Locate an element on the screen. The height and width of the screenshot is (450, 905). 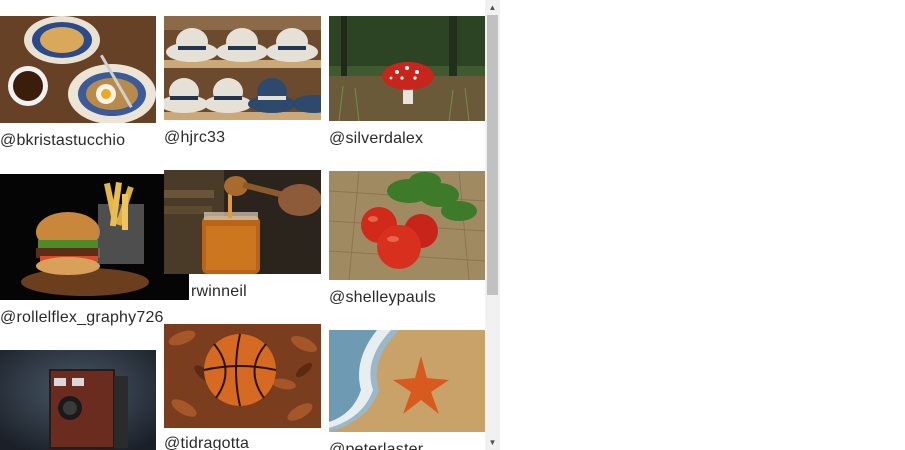
photo-honey is located at coordinates (242, 222).